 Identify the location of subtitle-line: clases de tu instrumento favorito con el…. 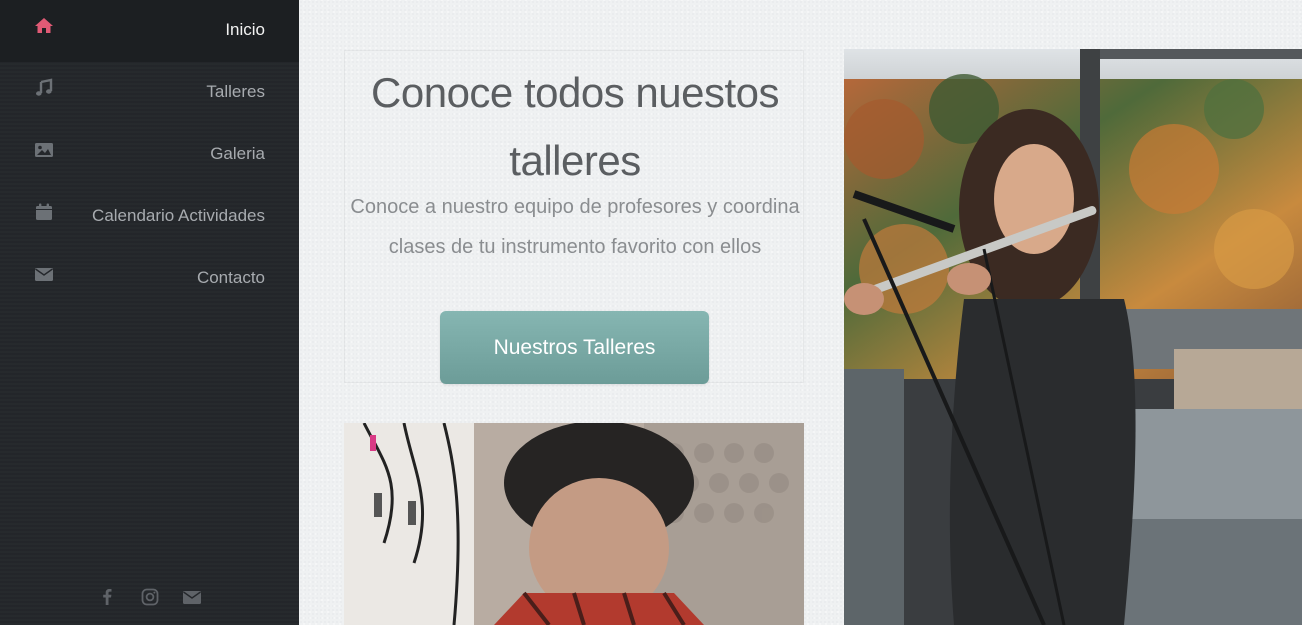
(575, 247).